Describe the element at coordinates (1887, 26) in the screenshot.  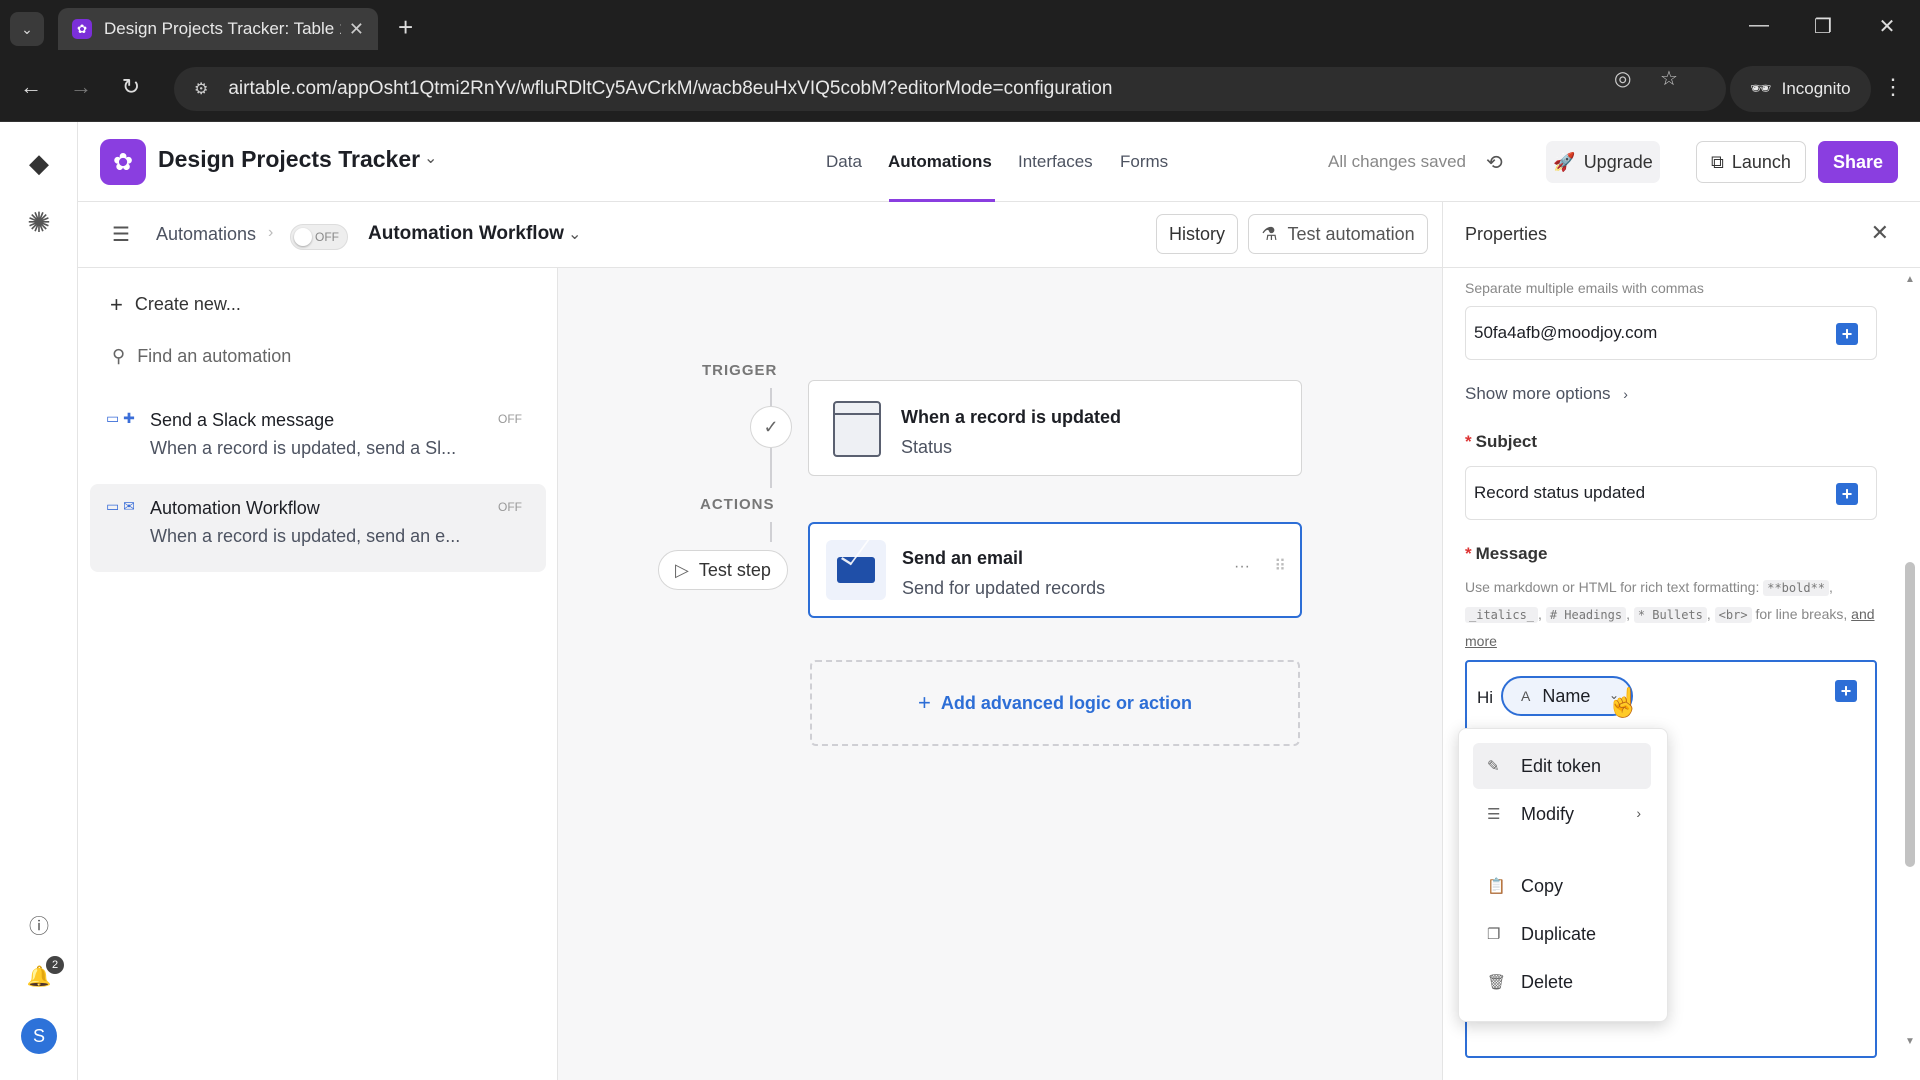
I see `window-close-icon: ✕` at that location.